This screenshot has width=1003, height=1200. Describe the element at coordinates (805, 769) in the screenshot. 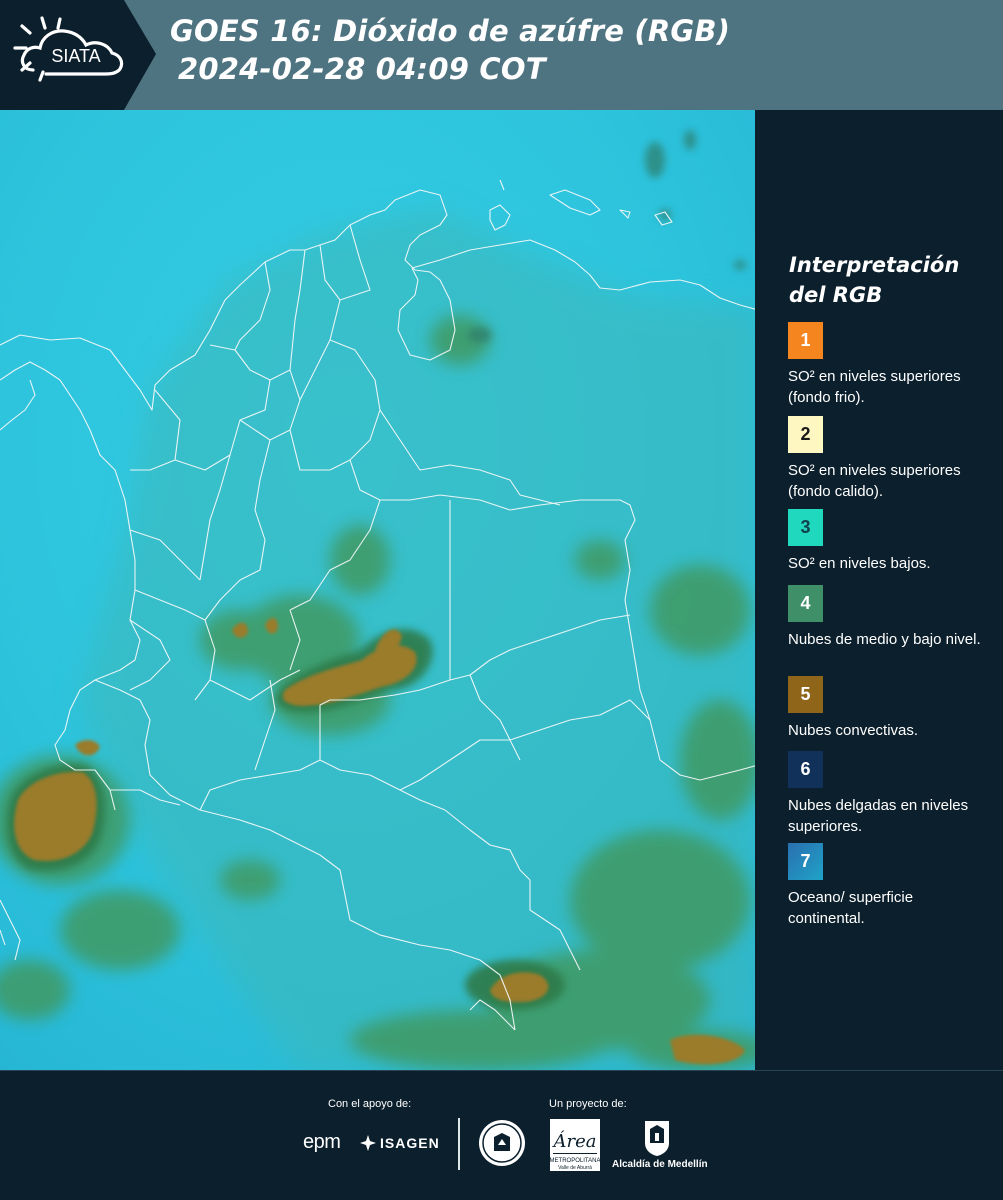

I see `legend-swatch-6: 6` at that location.